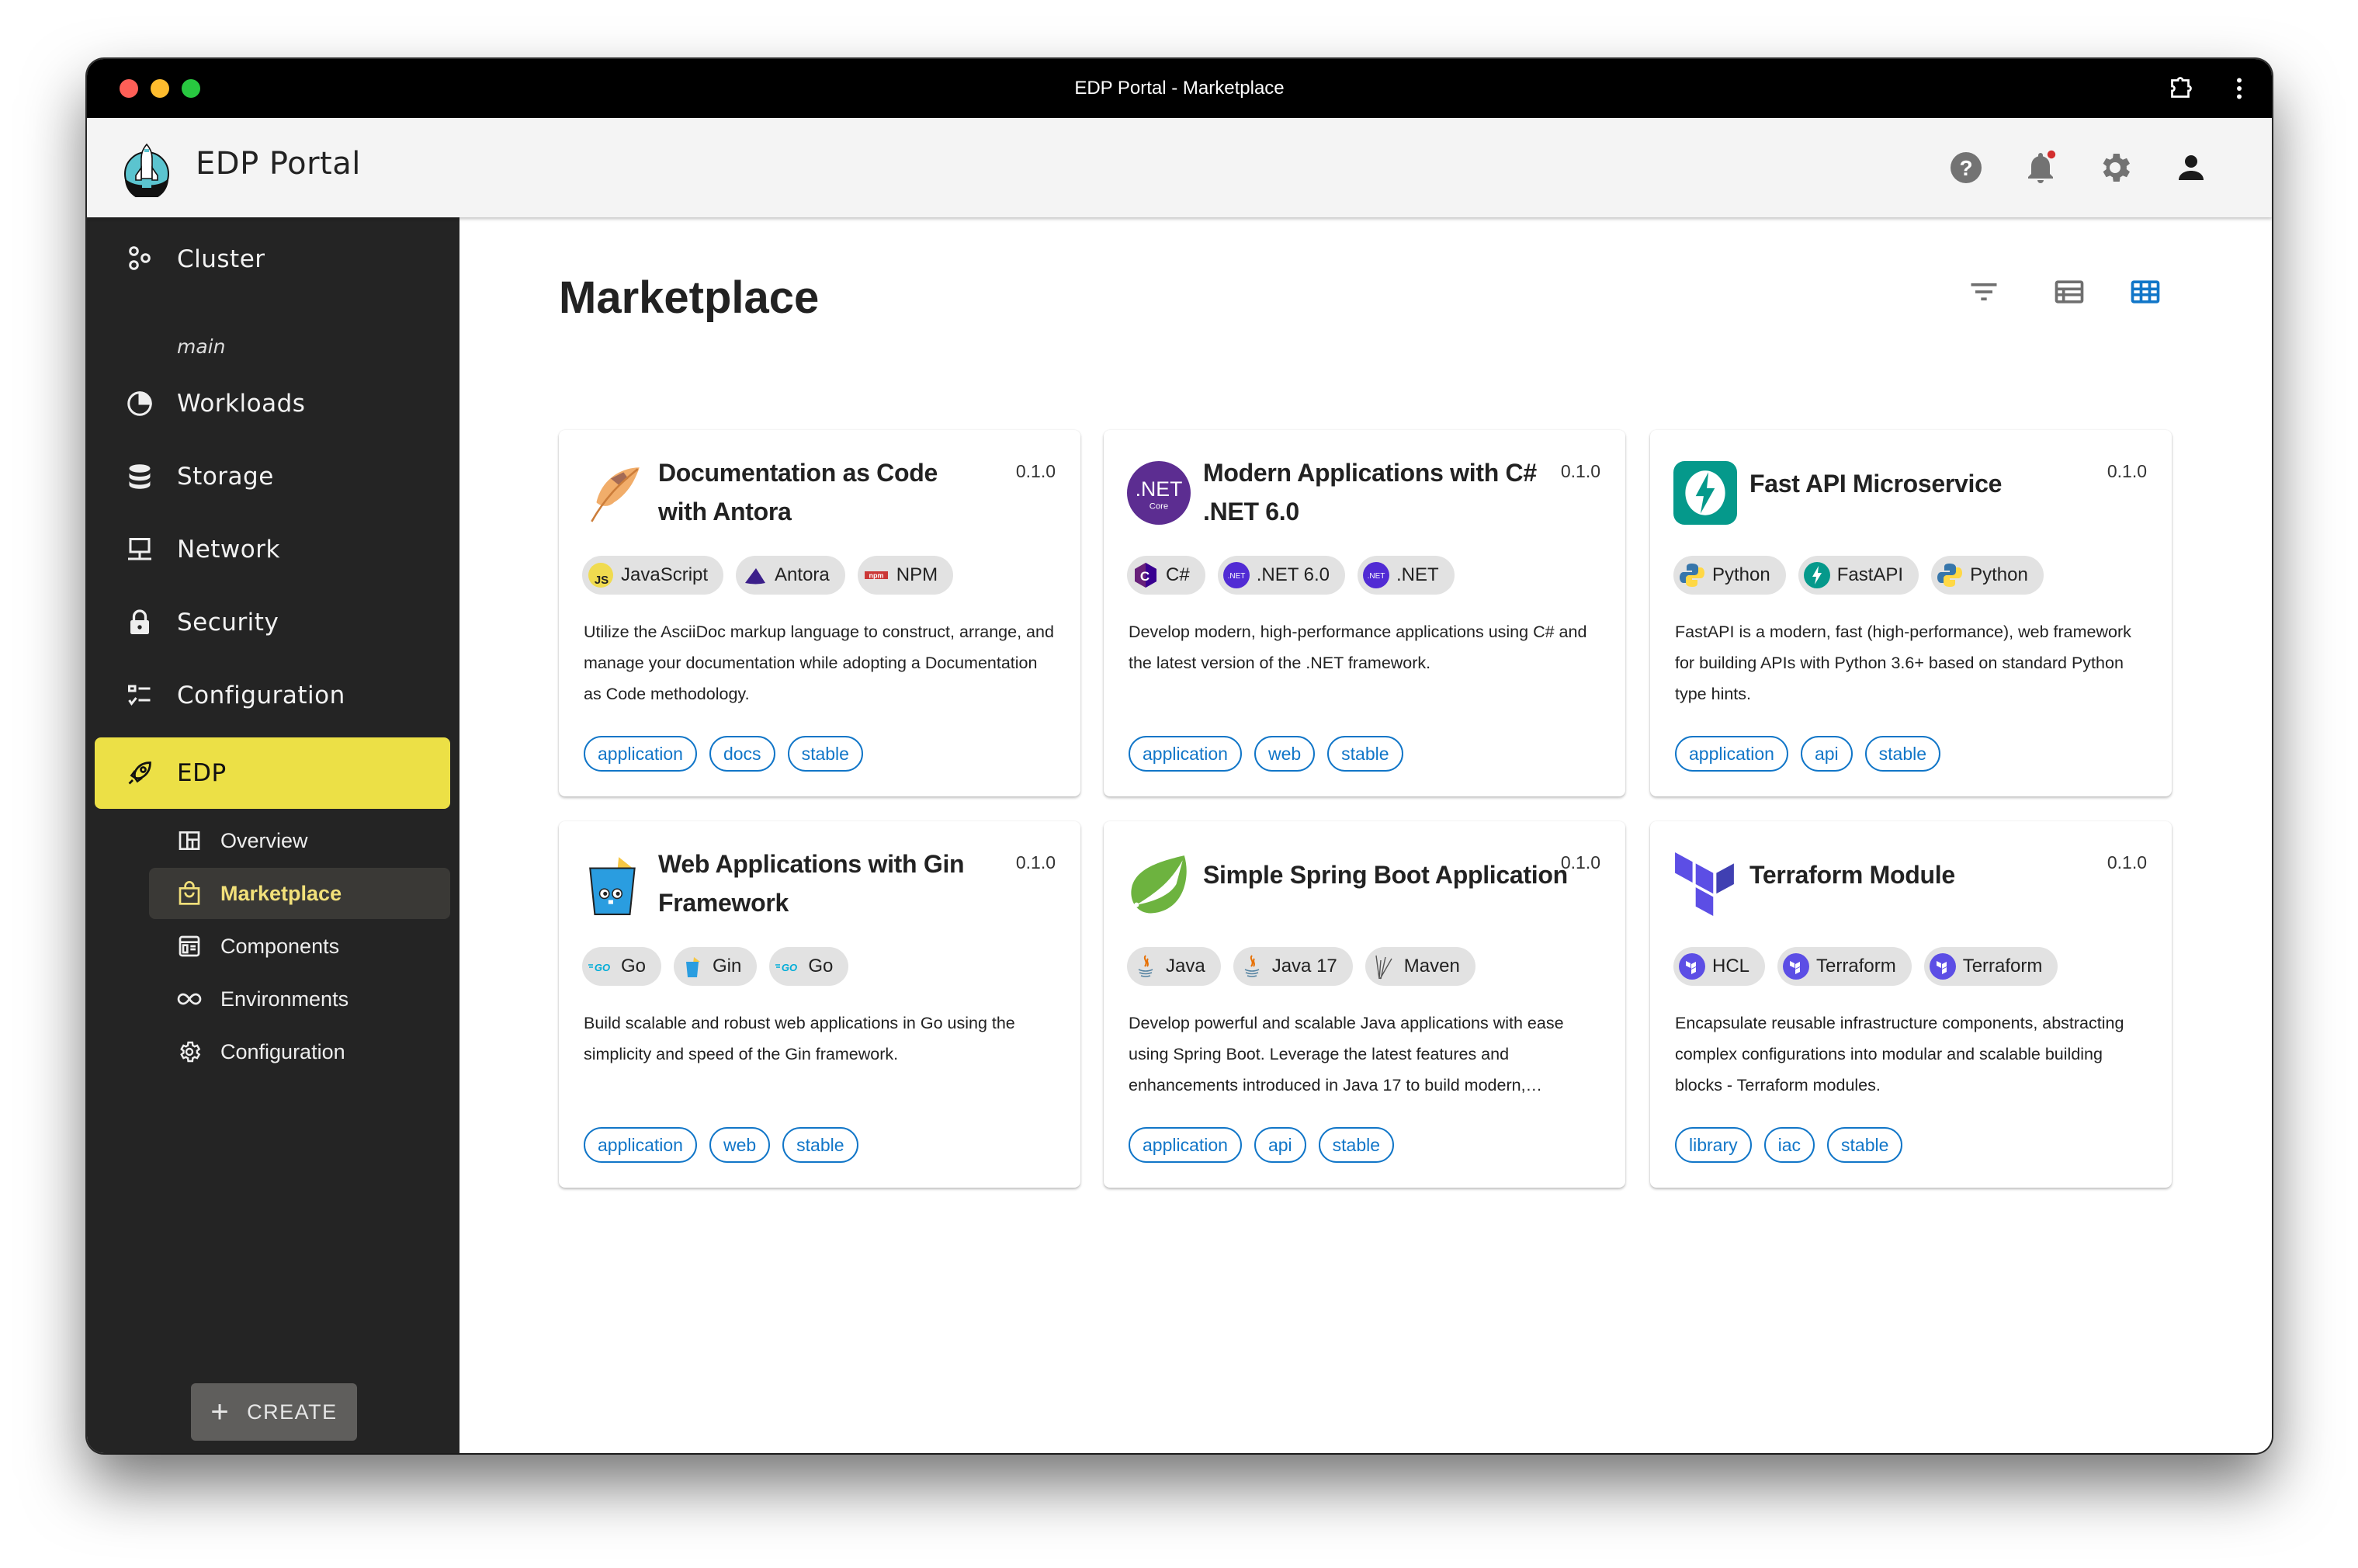 The height and width of the screenshot is (1568, 2358). I want to click on sidebar-subitem-overview: Overview, so click(299, 840).